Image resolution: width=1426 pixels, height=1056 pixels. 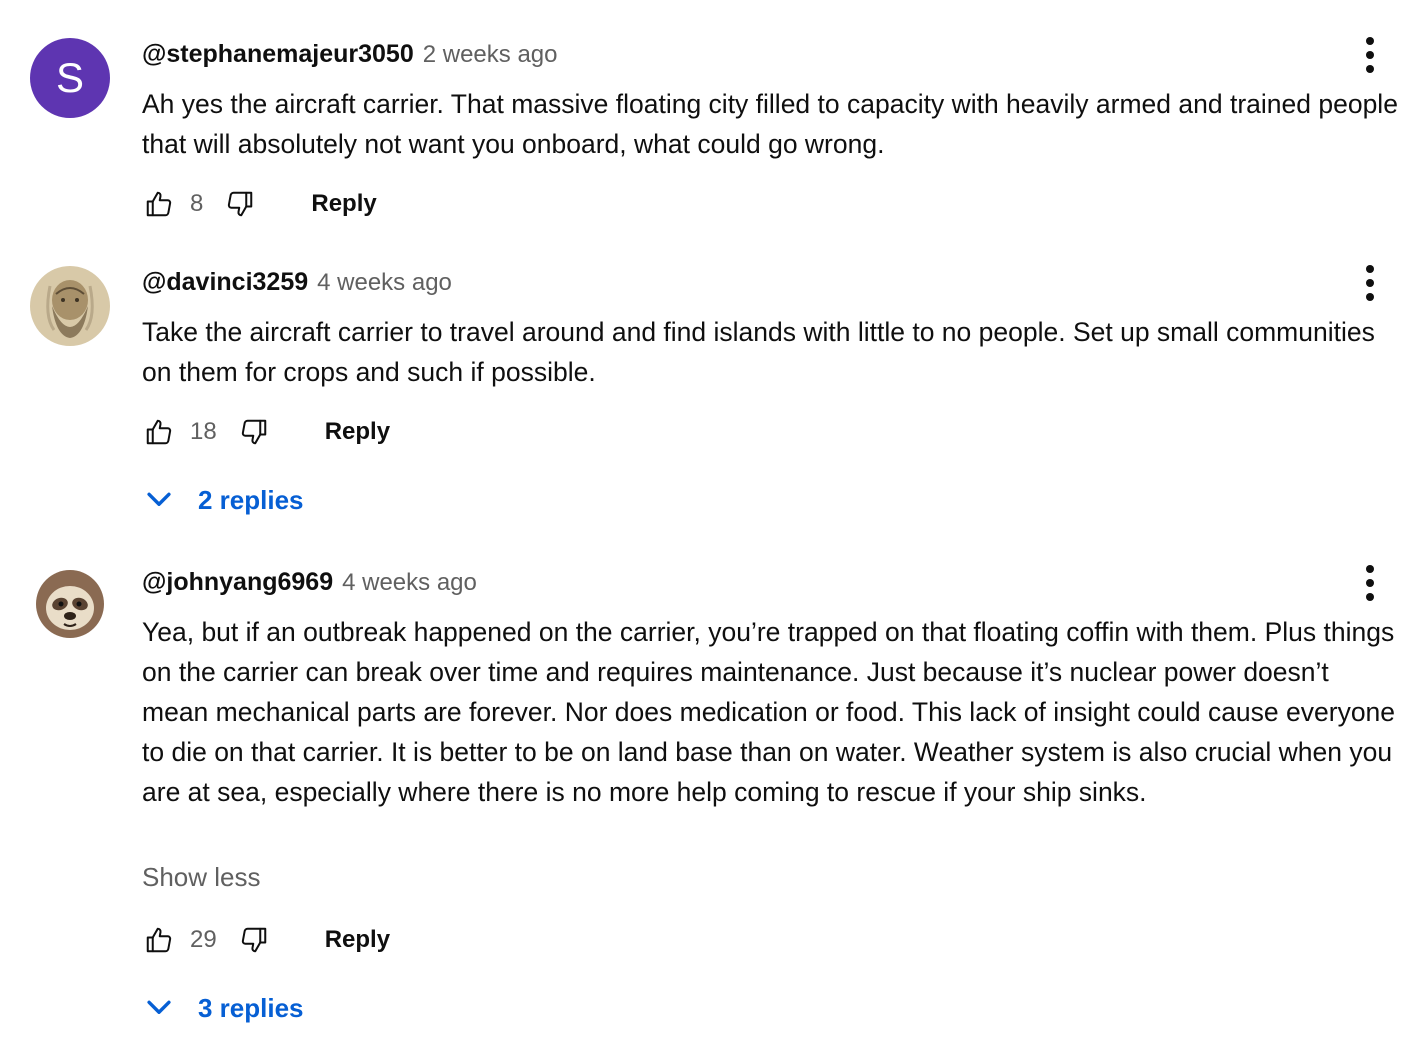 I want to click on show-less-button: Show less, so click(x=201, y=877).